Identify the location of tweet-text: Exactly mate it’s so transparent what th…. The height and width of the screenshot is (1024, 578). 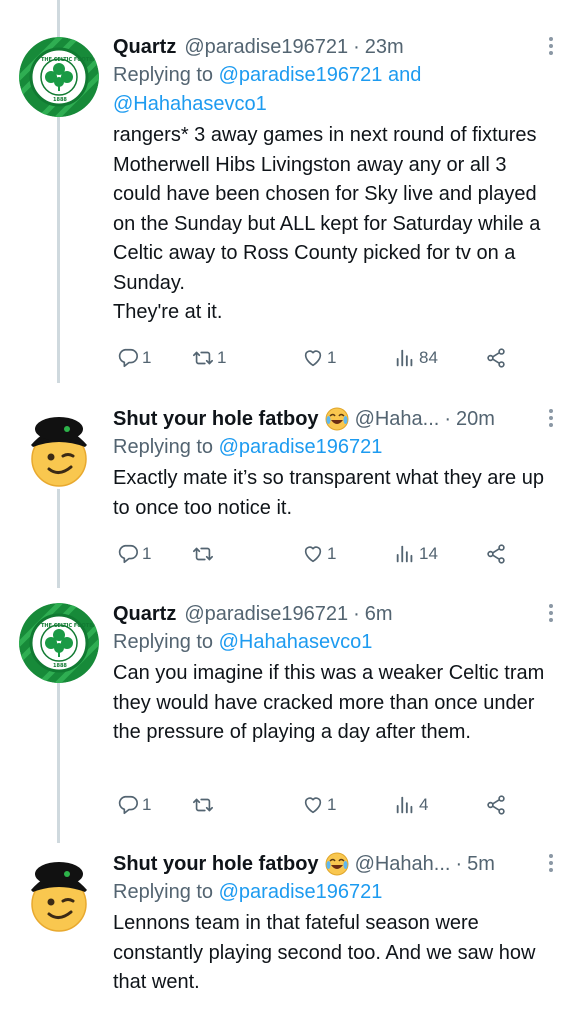
(328, 493).